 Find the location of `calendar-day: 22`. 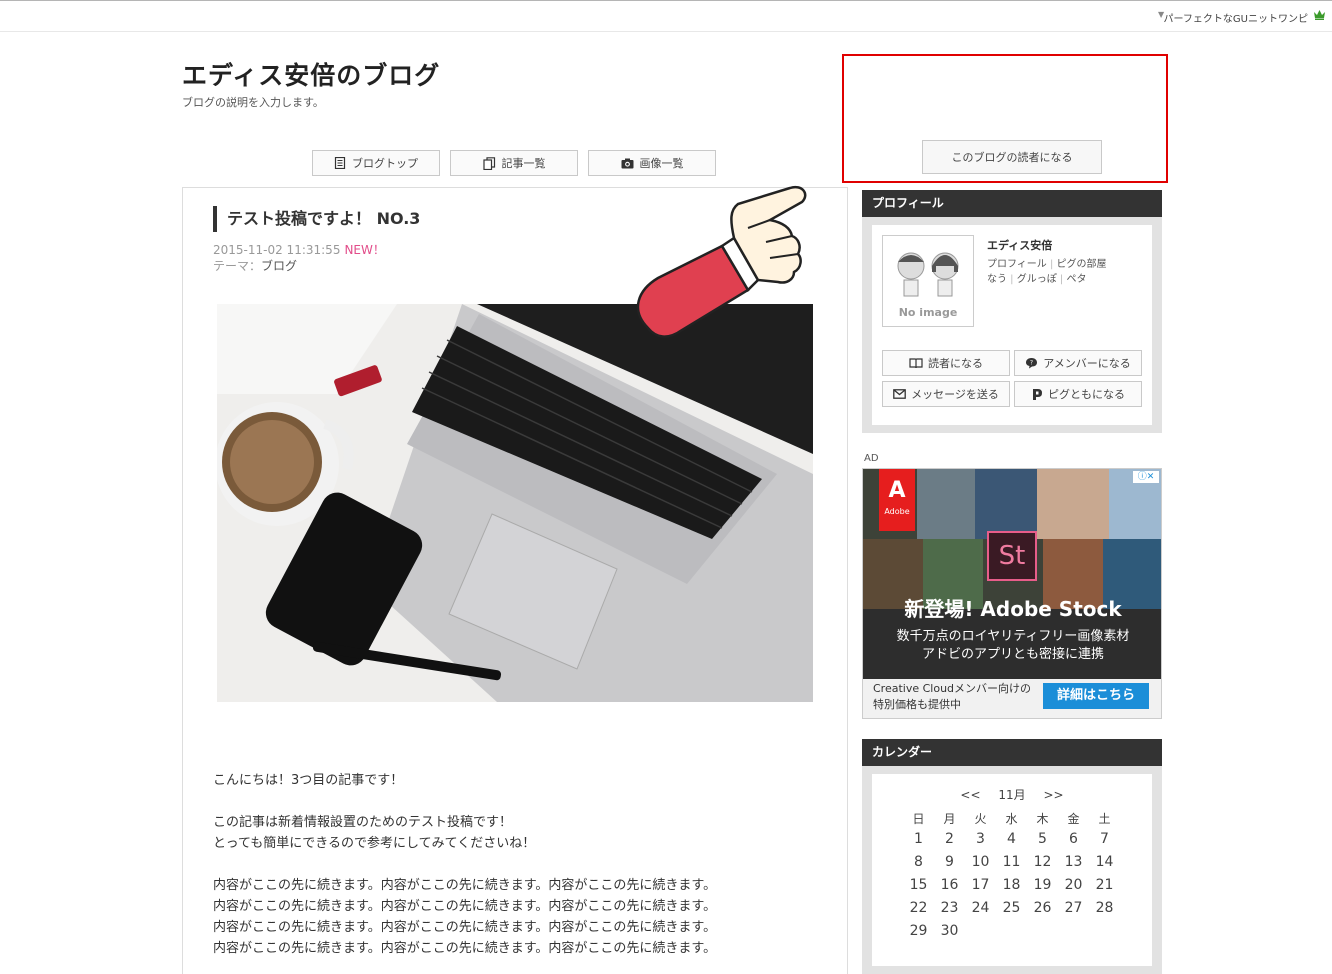

calendar-day: 22 is located at coordinates (918, 908).